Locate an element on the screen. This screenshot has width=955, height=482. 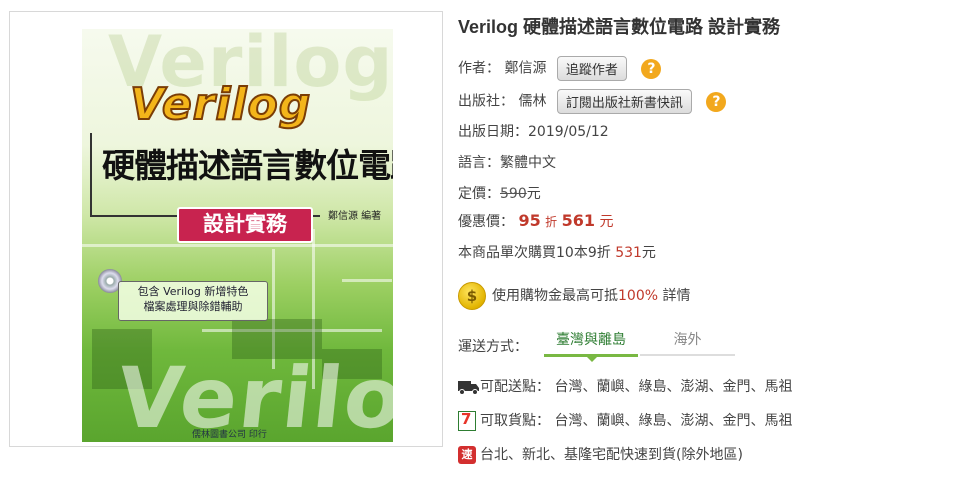
cover-verilog-logo: Verilog is located at coordinates (220, 104).